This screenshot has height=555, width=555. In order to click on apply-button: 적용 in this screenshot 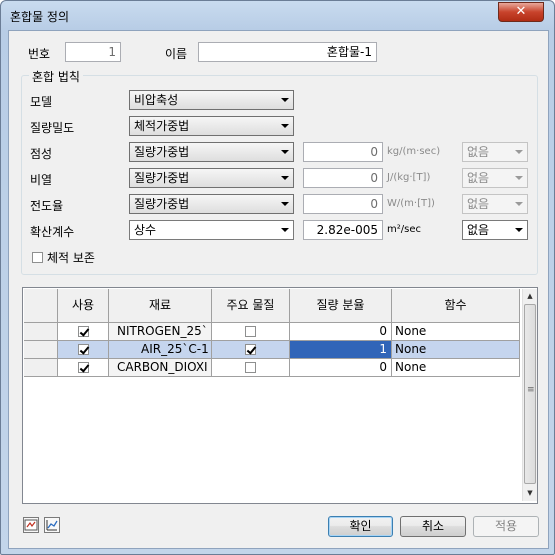, I will do `click(506, 526)`.